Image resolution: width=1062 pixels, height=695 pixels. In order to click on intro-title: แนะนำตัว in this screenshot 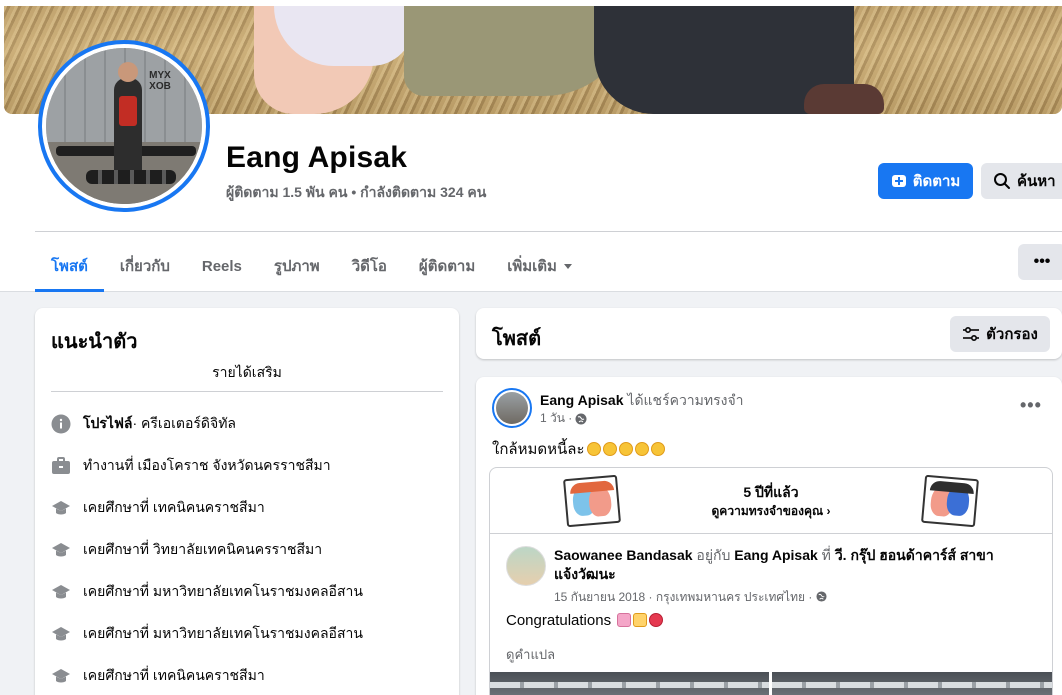, I will do `click(94, 342)`.